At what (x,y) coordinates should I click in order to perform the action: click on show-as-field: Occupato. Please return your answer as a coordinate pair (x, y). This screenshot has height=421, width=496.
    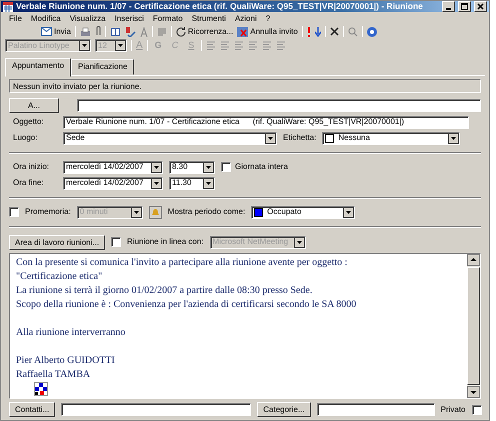
    Looking at the image, I should click on (303, 212).